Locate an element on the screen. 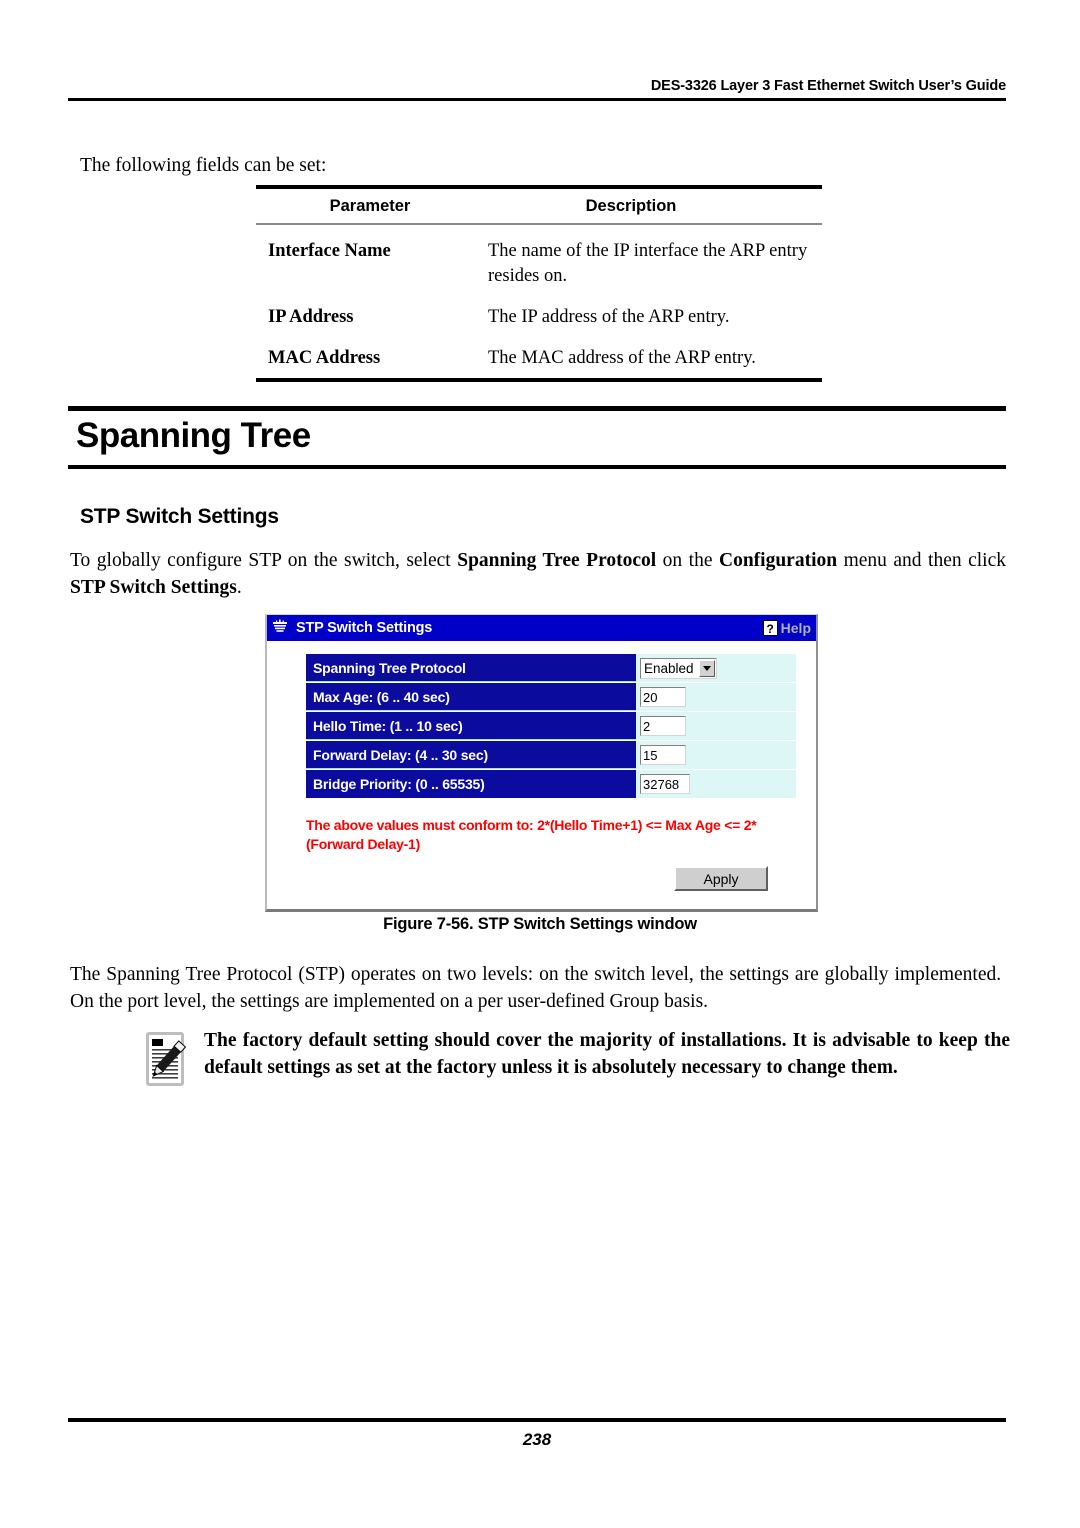 This screenshot has width=1080, height=1528. window-titlebar: STP Switch Settings ? Help is located at coordinates (541, 628).